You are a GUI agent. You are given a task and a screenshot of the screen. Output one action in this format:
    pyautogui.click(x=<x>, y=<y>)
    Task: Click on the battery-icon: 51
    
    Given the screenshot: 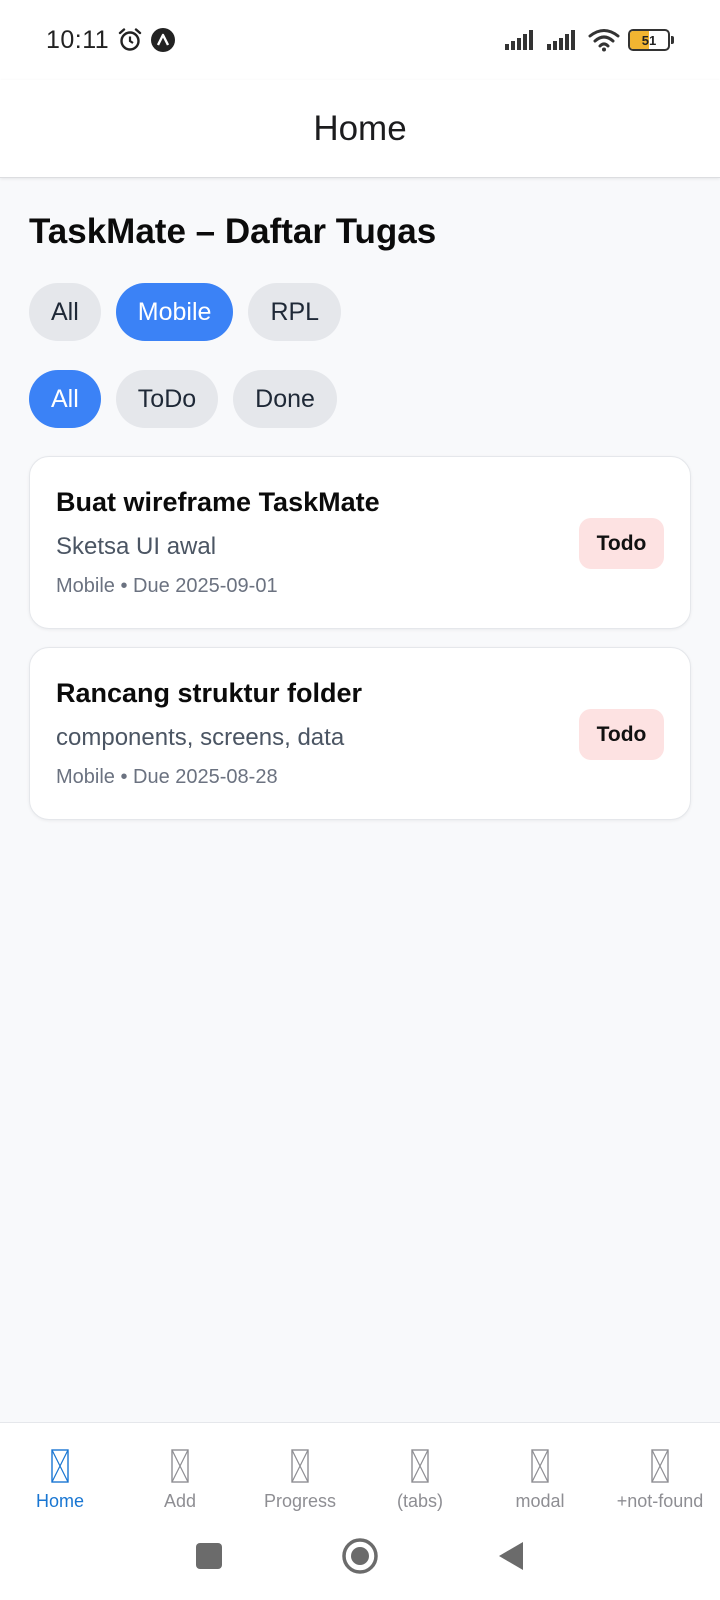 What is the action you would take?
    pyautogui.click(x=651, y=40)
    